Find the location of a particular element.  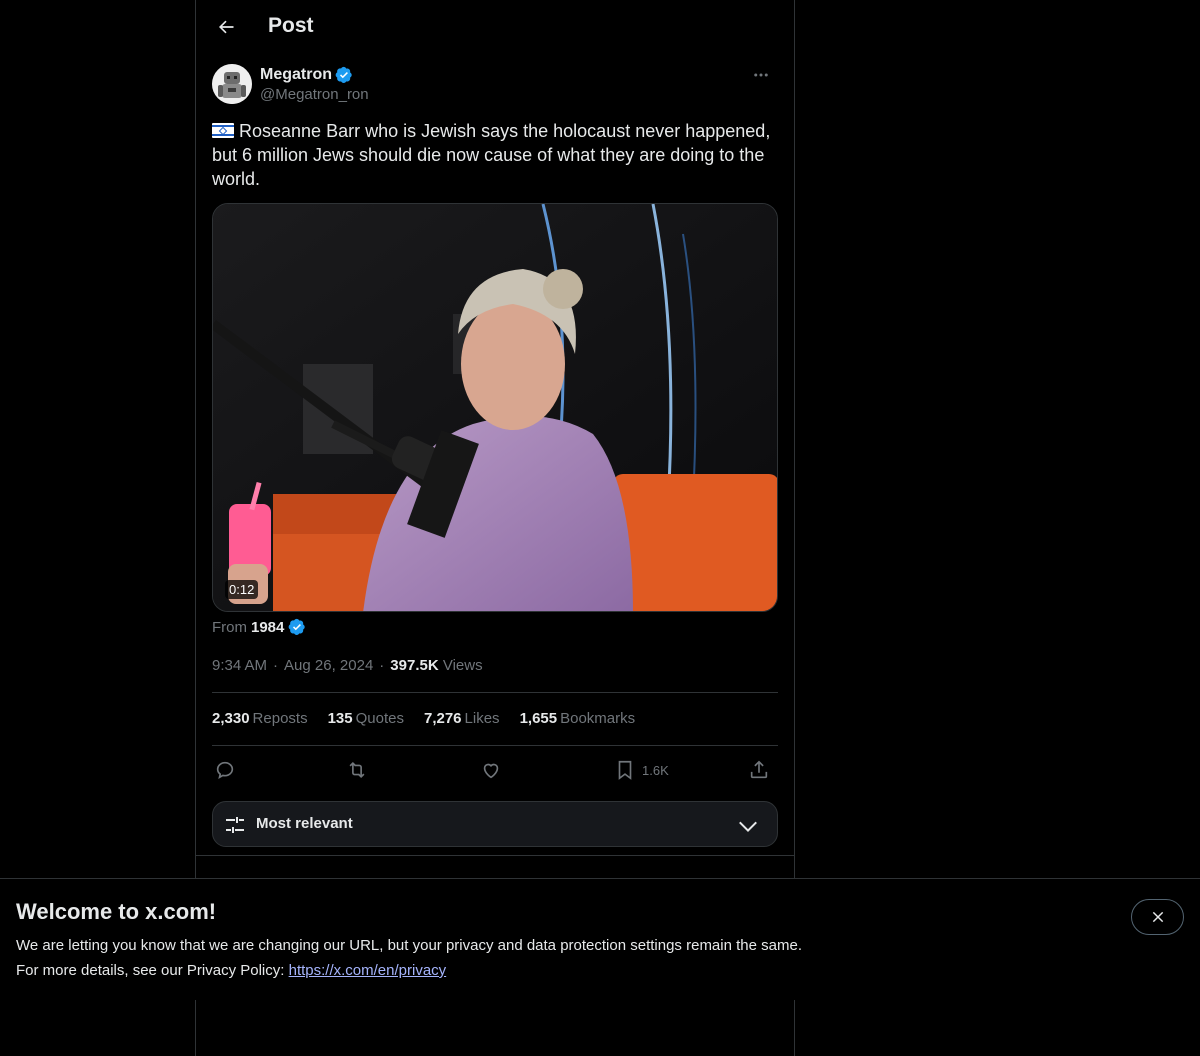

views-label: Views is located at coordinates (462, 665).